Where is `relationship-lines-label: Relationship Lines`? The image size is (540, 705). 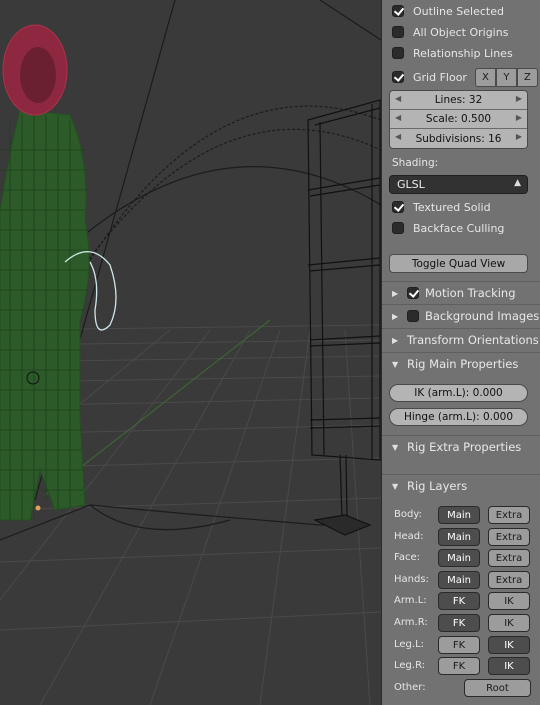 relationship-lines-label: Relationship Lines is located at coordinates (463, 53).